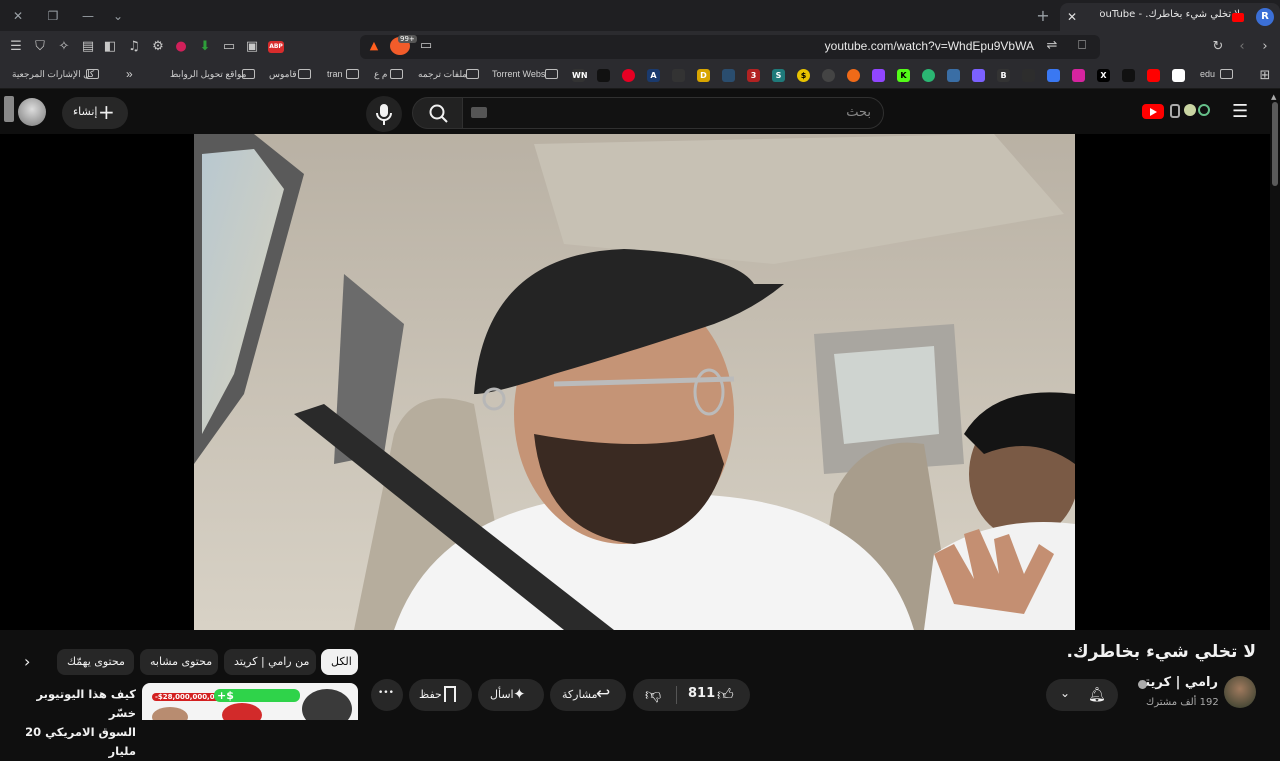 This screenshot has height=761, width=1280. What do you see at coordinates (703, 75) in the screenshot?
I see `d-favicon-icon: D` at bounding box center [703, 75].